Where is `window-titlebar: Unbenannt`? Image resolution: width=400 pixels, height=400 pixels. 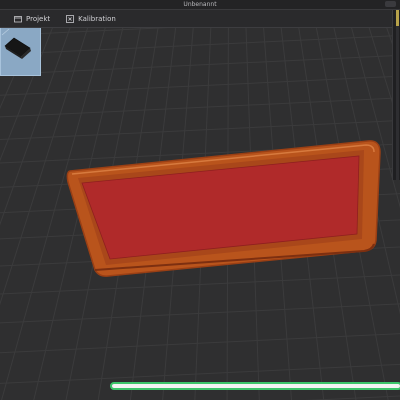
window-titlebar: Unbenannt is located at coordinates (200, 5).